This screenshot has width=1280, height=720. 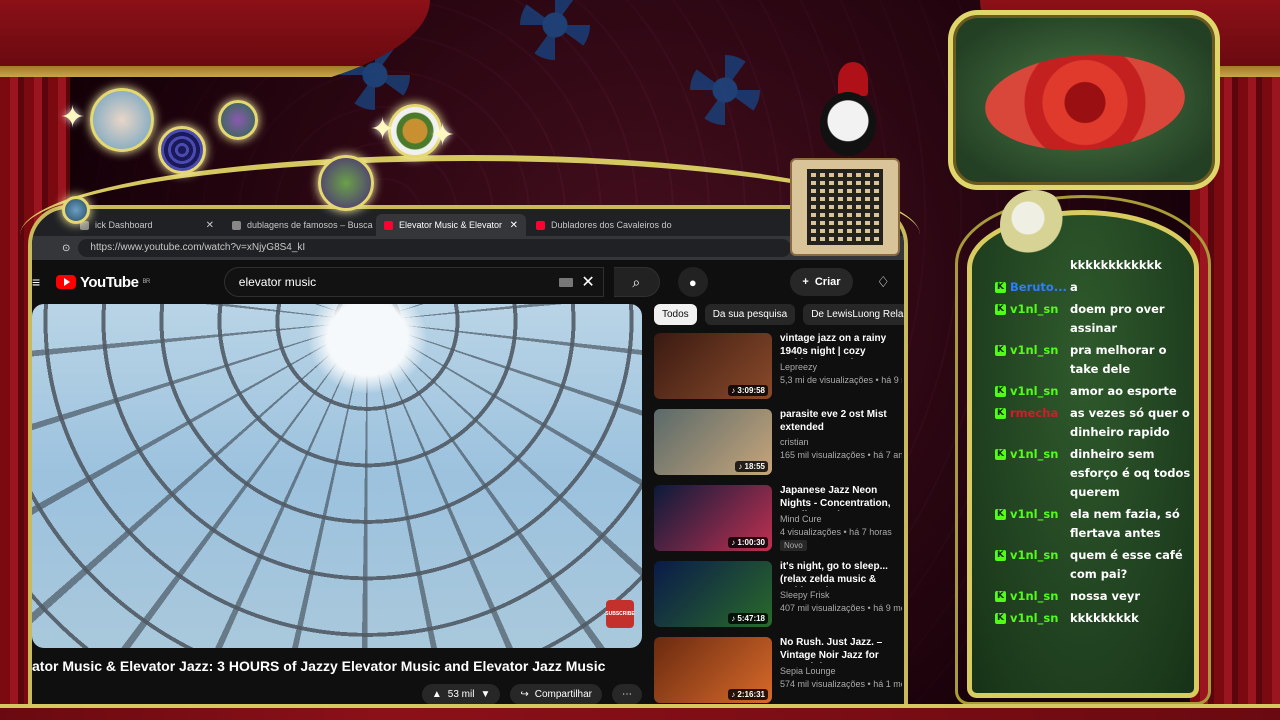 I want to click on search-button: ⌕, so click(x=636, y=282).